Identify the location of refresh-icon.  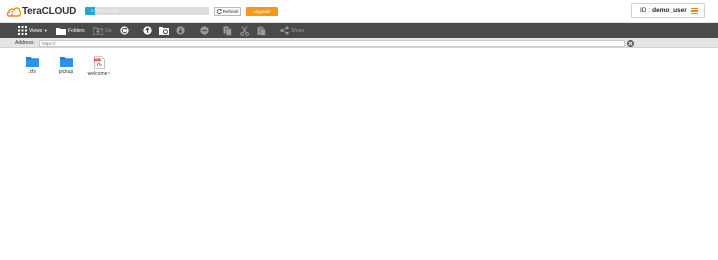
(219, 11).